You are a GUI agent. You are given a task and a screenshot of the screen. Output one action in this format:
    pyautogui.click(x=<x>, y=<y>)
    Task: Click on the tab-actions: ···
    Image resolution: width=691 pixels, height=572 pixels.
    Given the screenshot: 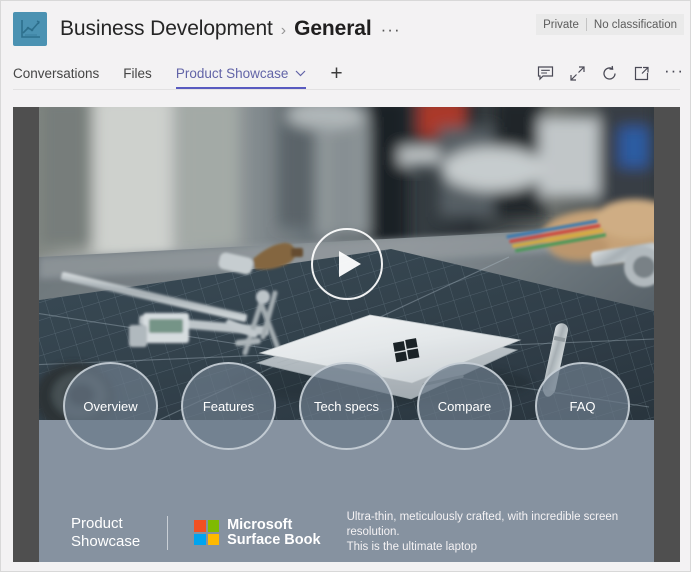 What is the action you would take?
    pyautogui.click(x=610, y=73)
    